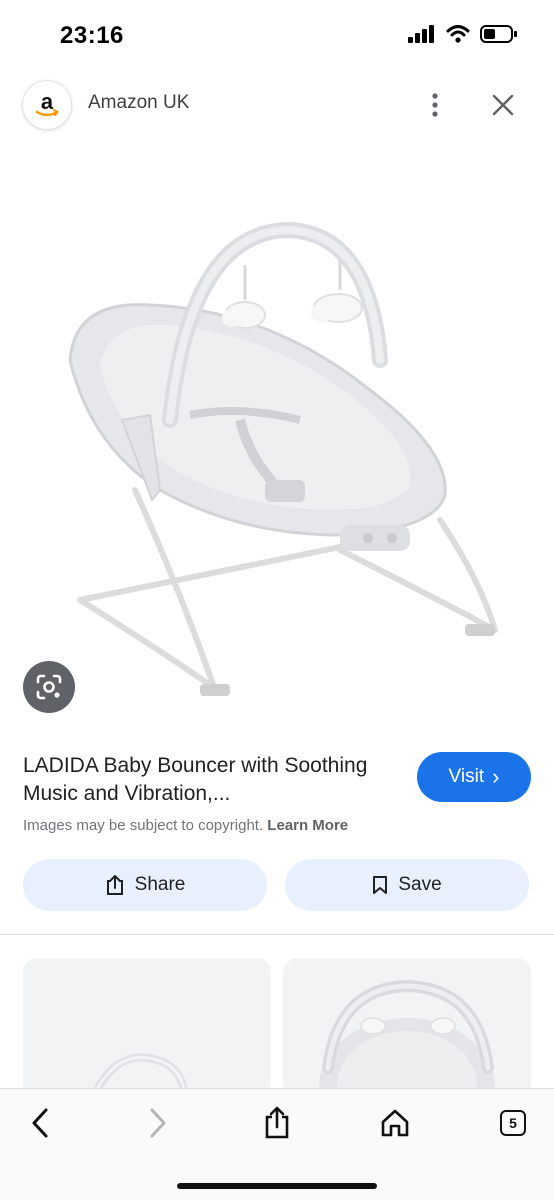  What do you see at coordinates (277, 105) in the screenshot?
I see `source-header: a Amazon UK` at bounding box center [277, 105].